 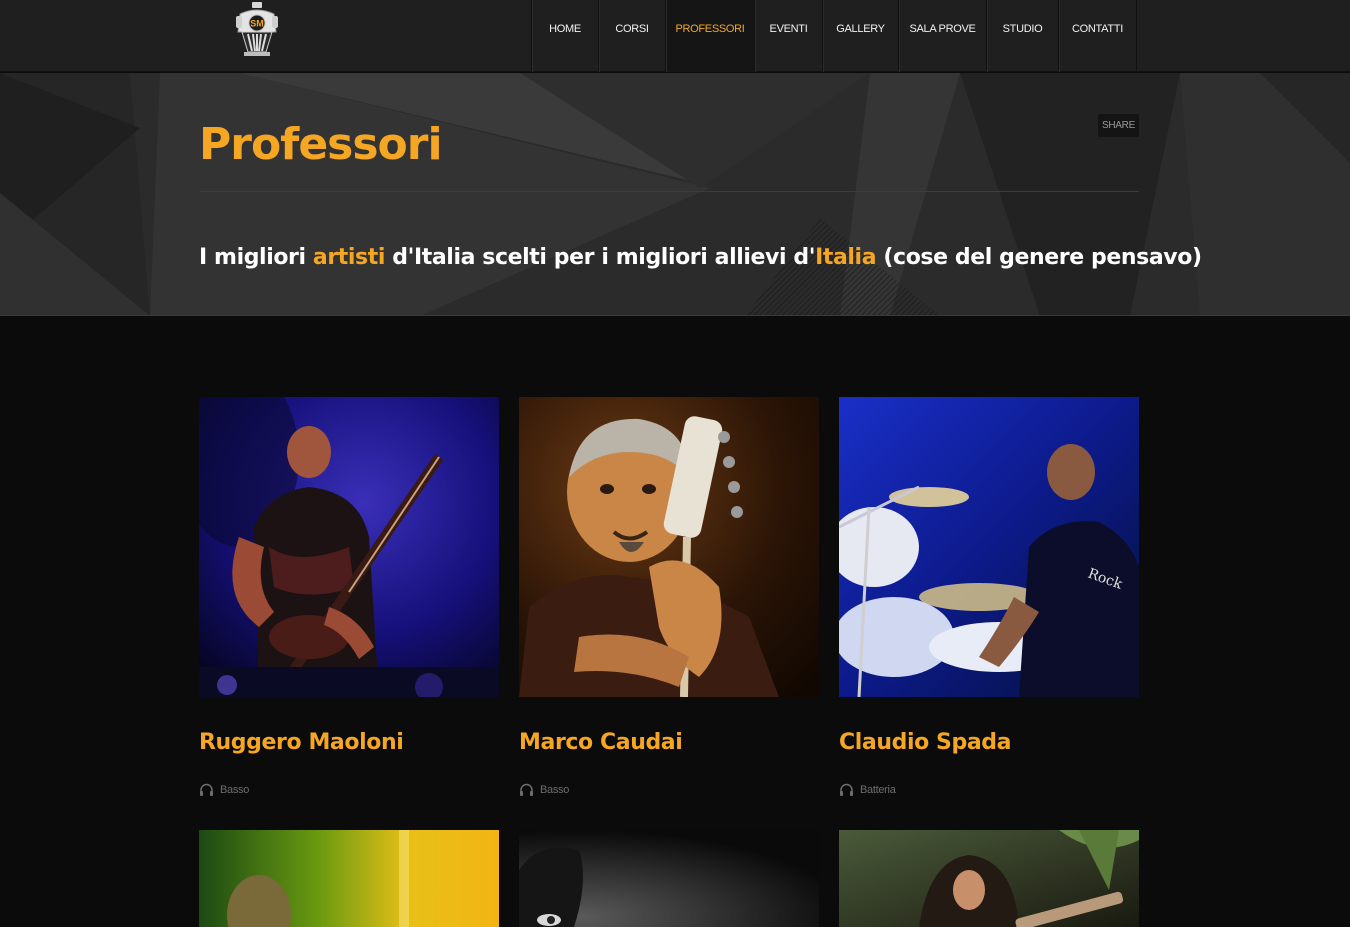 What do you see at coordinates (631, 36) in the screenshot?
I see `nav-item-corsi: CORSI` at bounding box center [631, 36].